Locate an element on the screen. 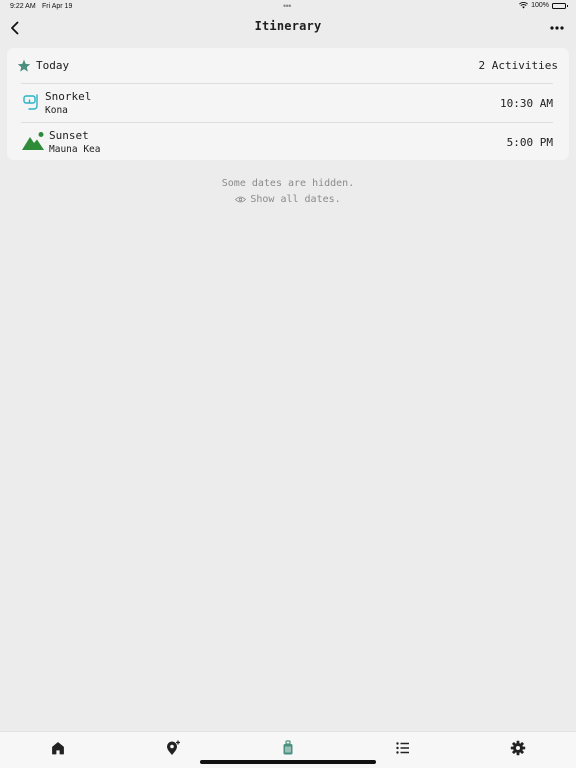 The image size is (576, 768). ellipsis-icon is located at coordinates (557, 28).